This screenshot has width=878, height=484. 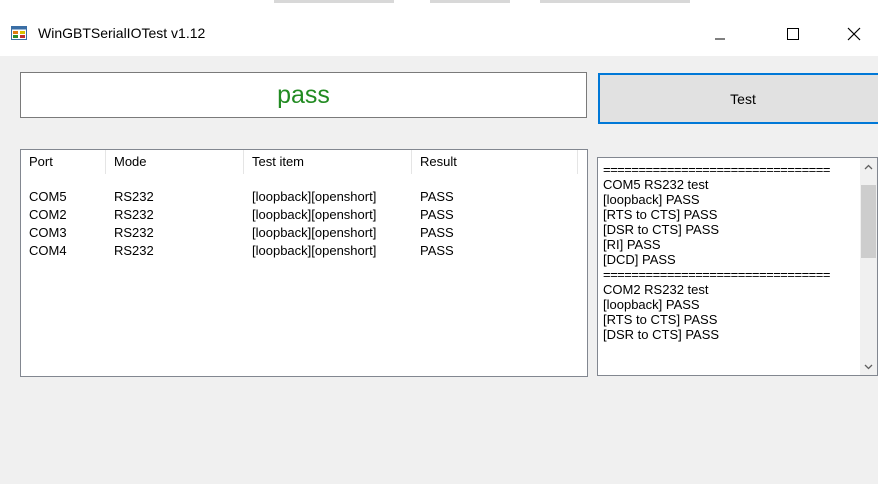 I want to click on log-line: [DCD] PASS, so click(x=639, y=259).